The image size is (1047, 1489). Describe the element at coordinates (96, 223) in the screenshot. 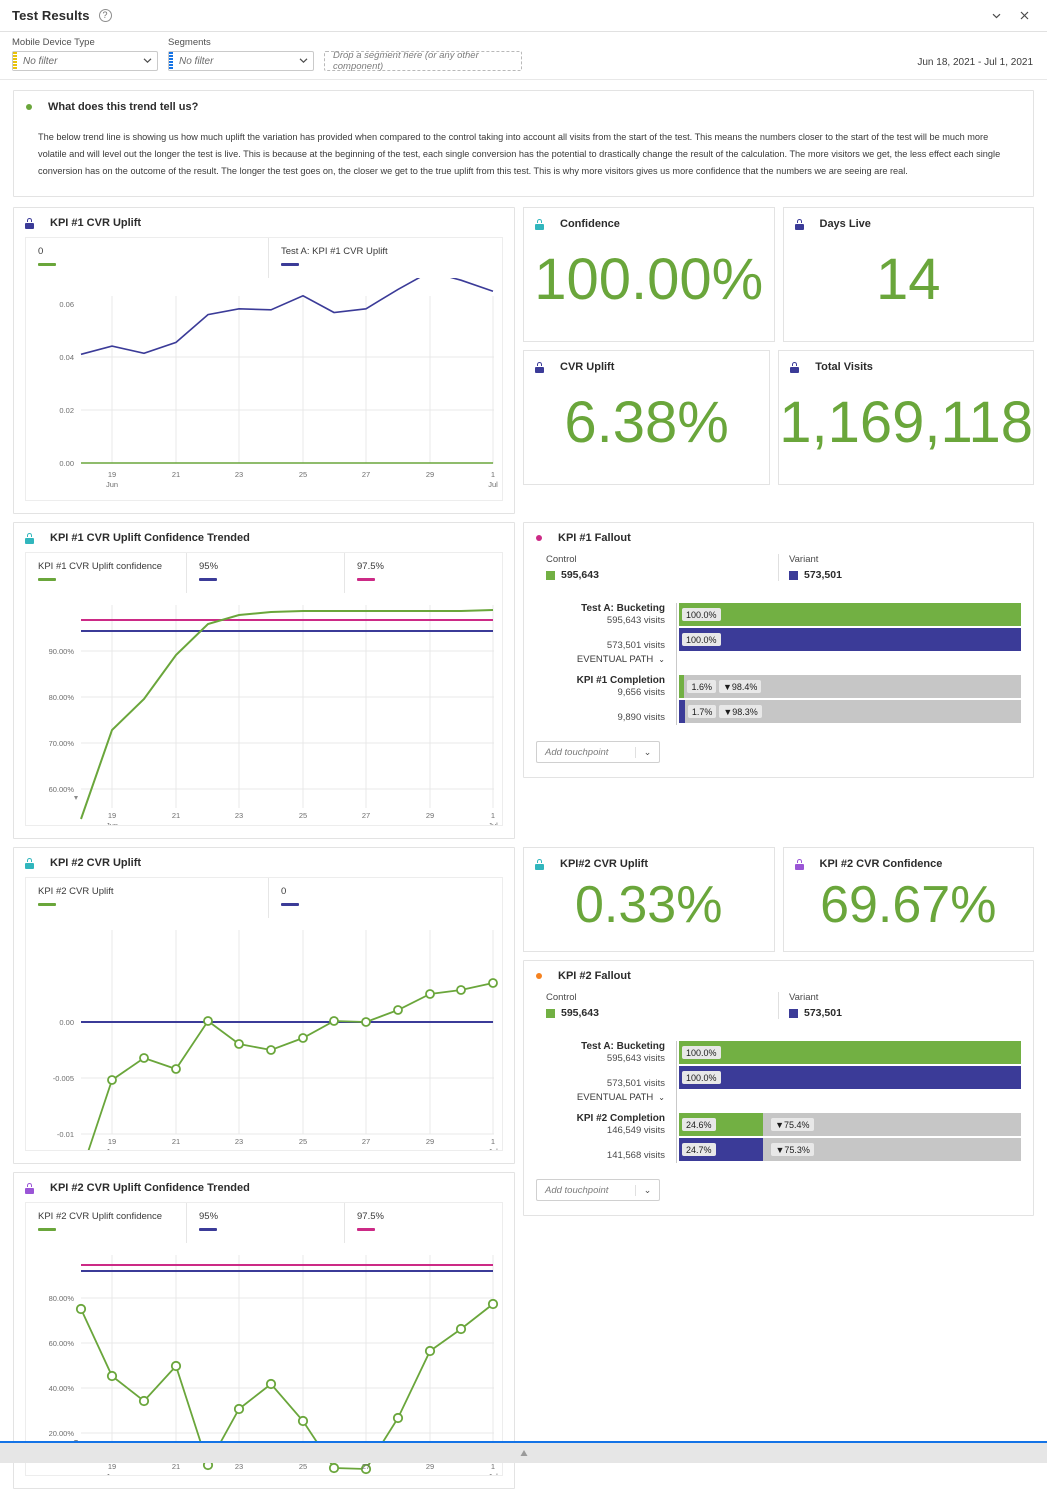

I see `kpi1-uplift-title: KPI #1 CVR Uplift` at that location.